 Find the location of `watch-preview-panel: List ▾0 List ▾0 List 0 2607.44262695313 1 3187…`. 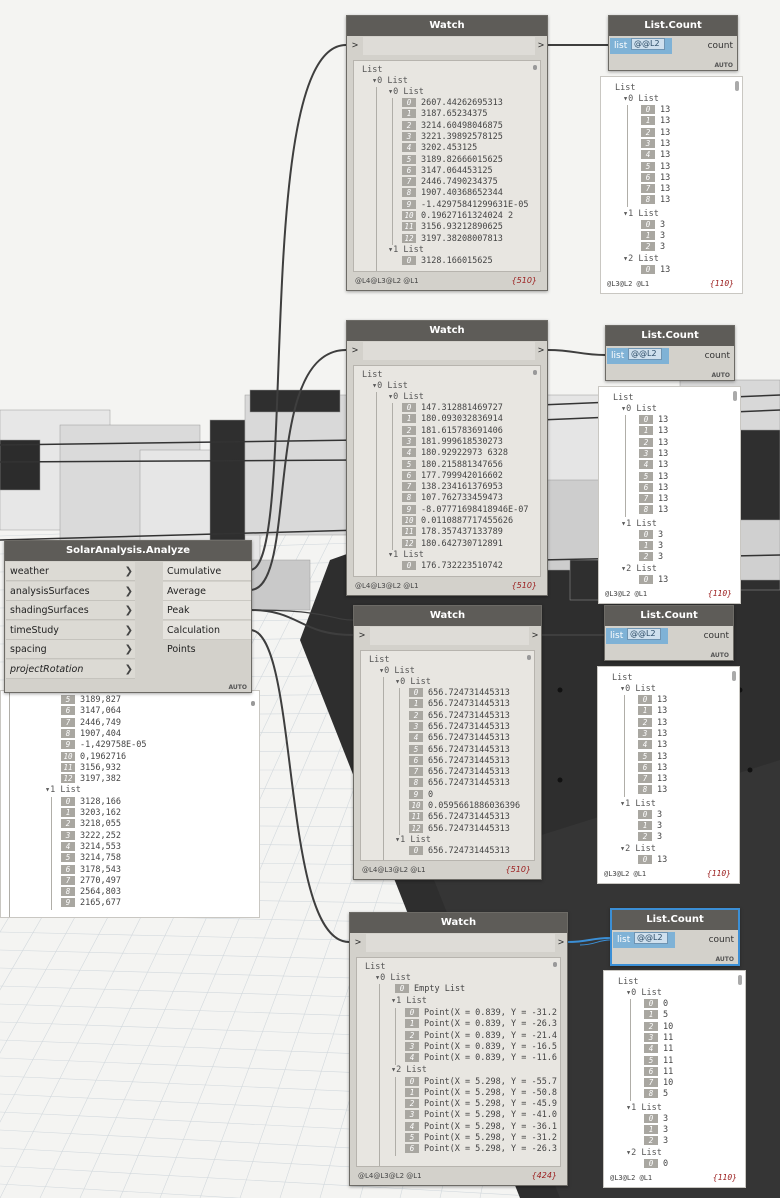

watch-preview-panel: List ▾0 List ▾0 List 0 2607.44262695313 1 3187… is located at coordinates (447, 166).